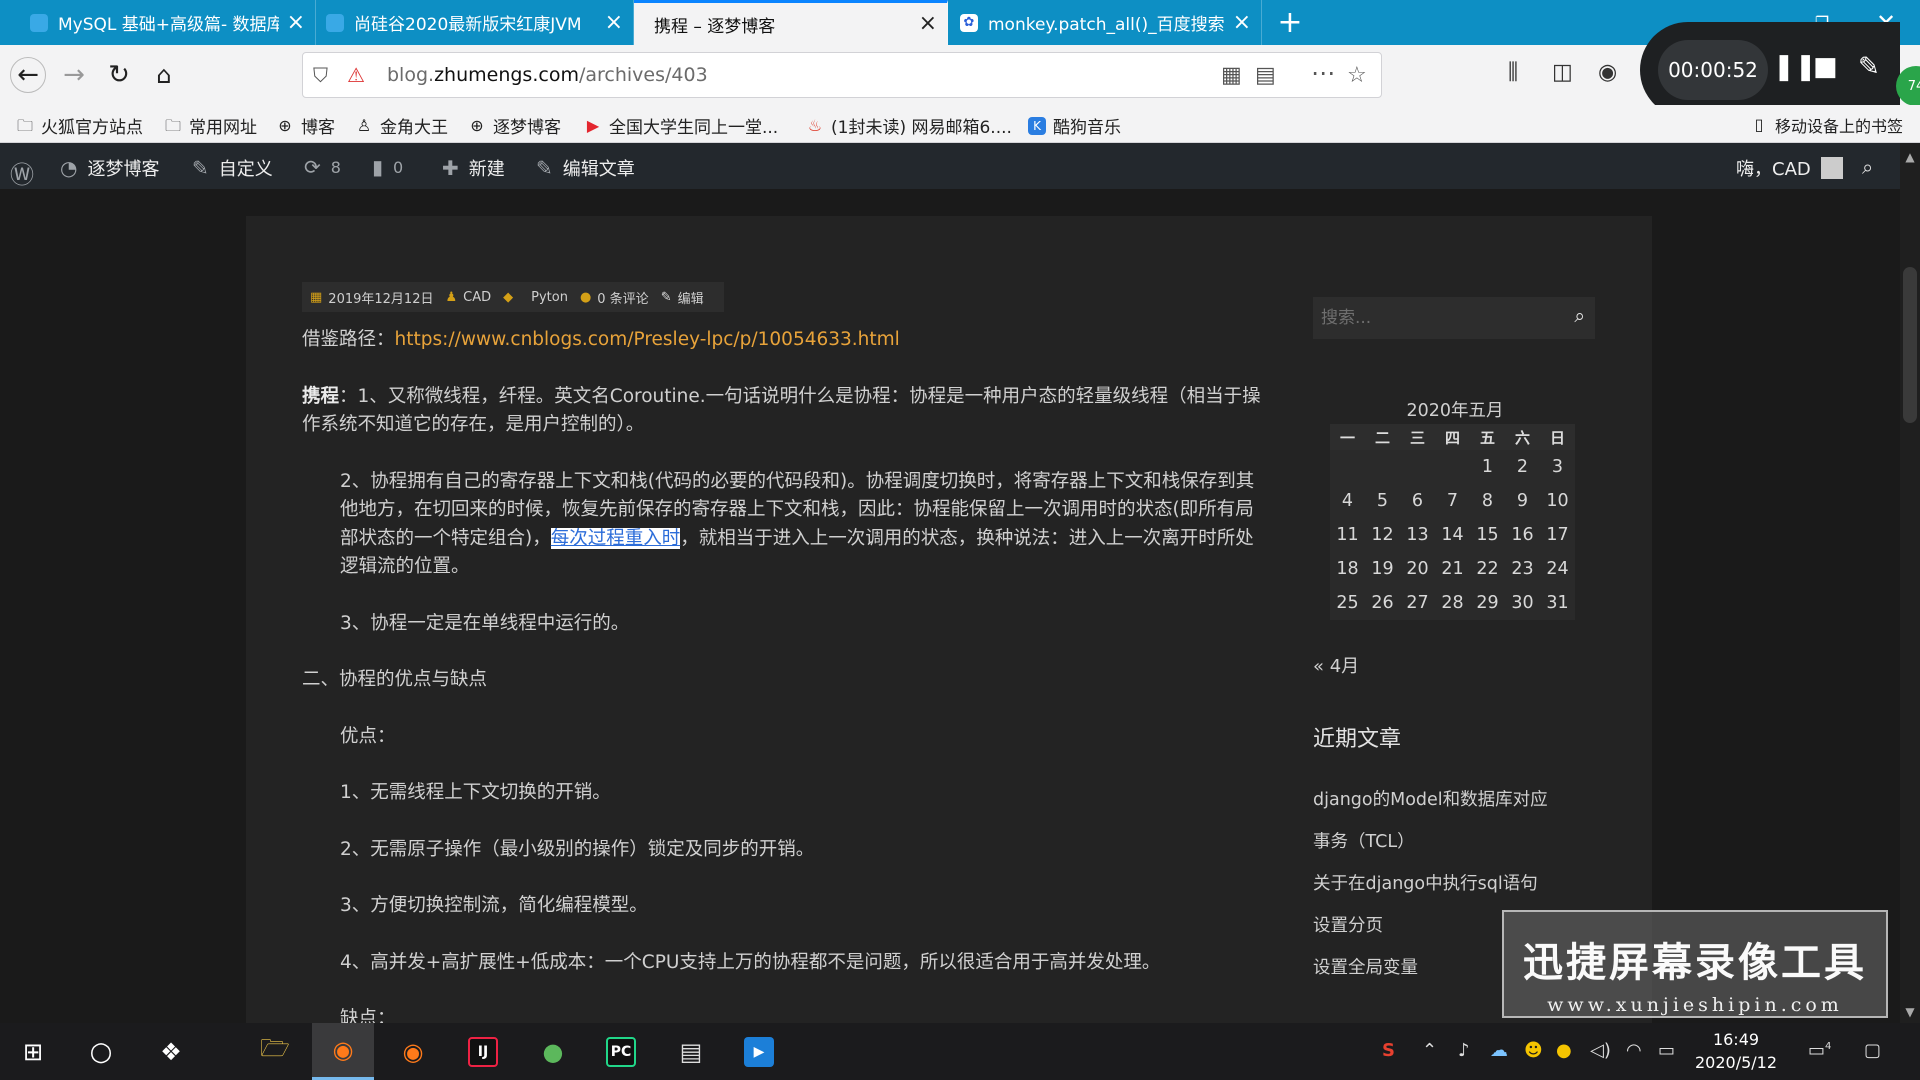  What do you see at coordinates (1872, 1050) in the screenshot?
I see `action-center-icon: ▢` at bounding box center [1872, 1050].